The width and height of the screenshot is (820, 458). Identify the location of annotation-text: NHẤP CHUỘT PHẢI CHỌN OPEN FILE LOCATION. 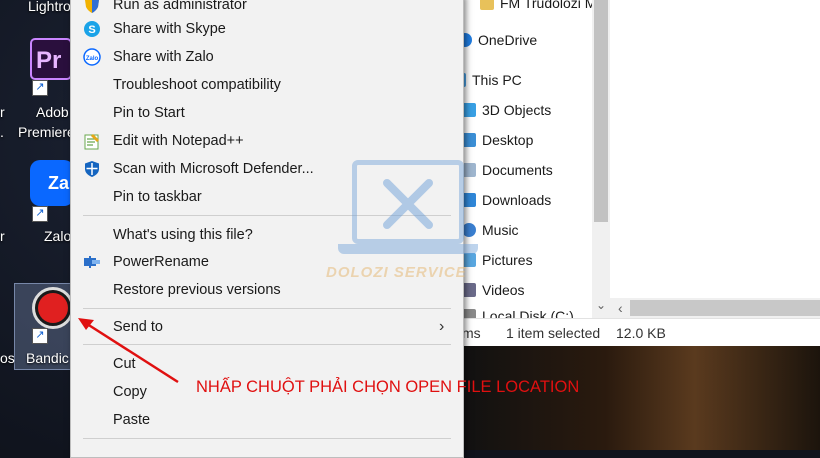
(388, 387).